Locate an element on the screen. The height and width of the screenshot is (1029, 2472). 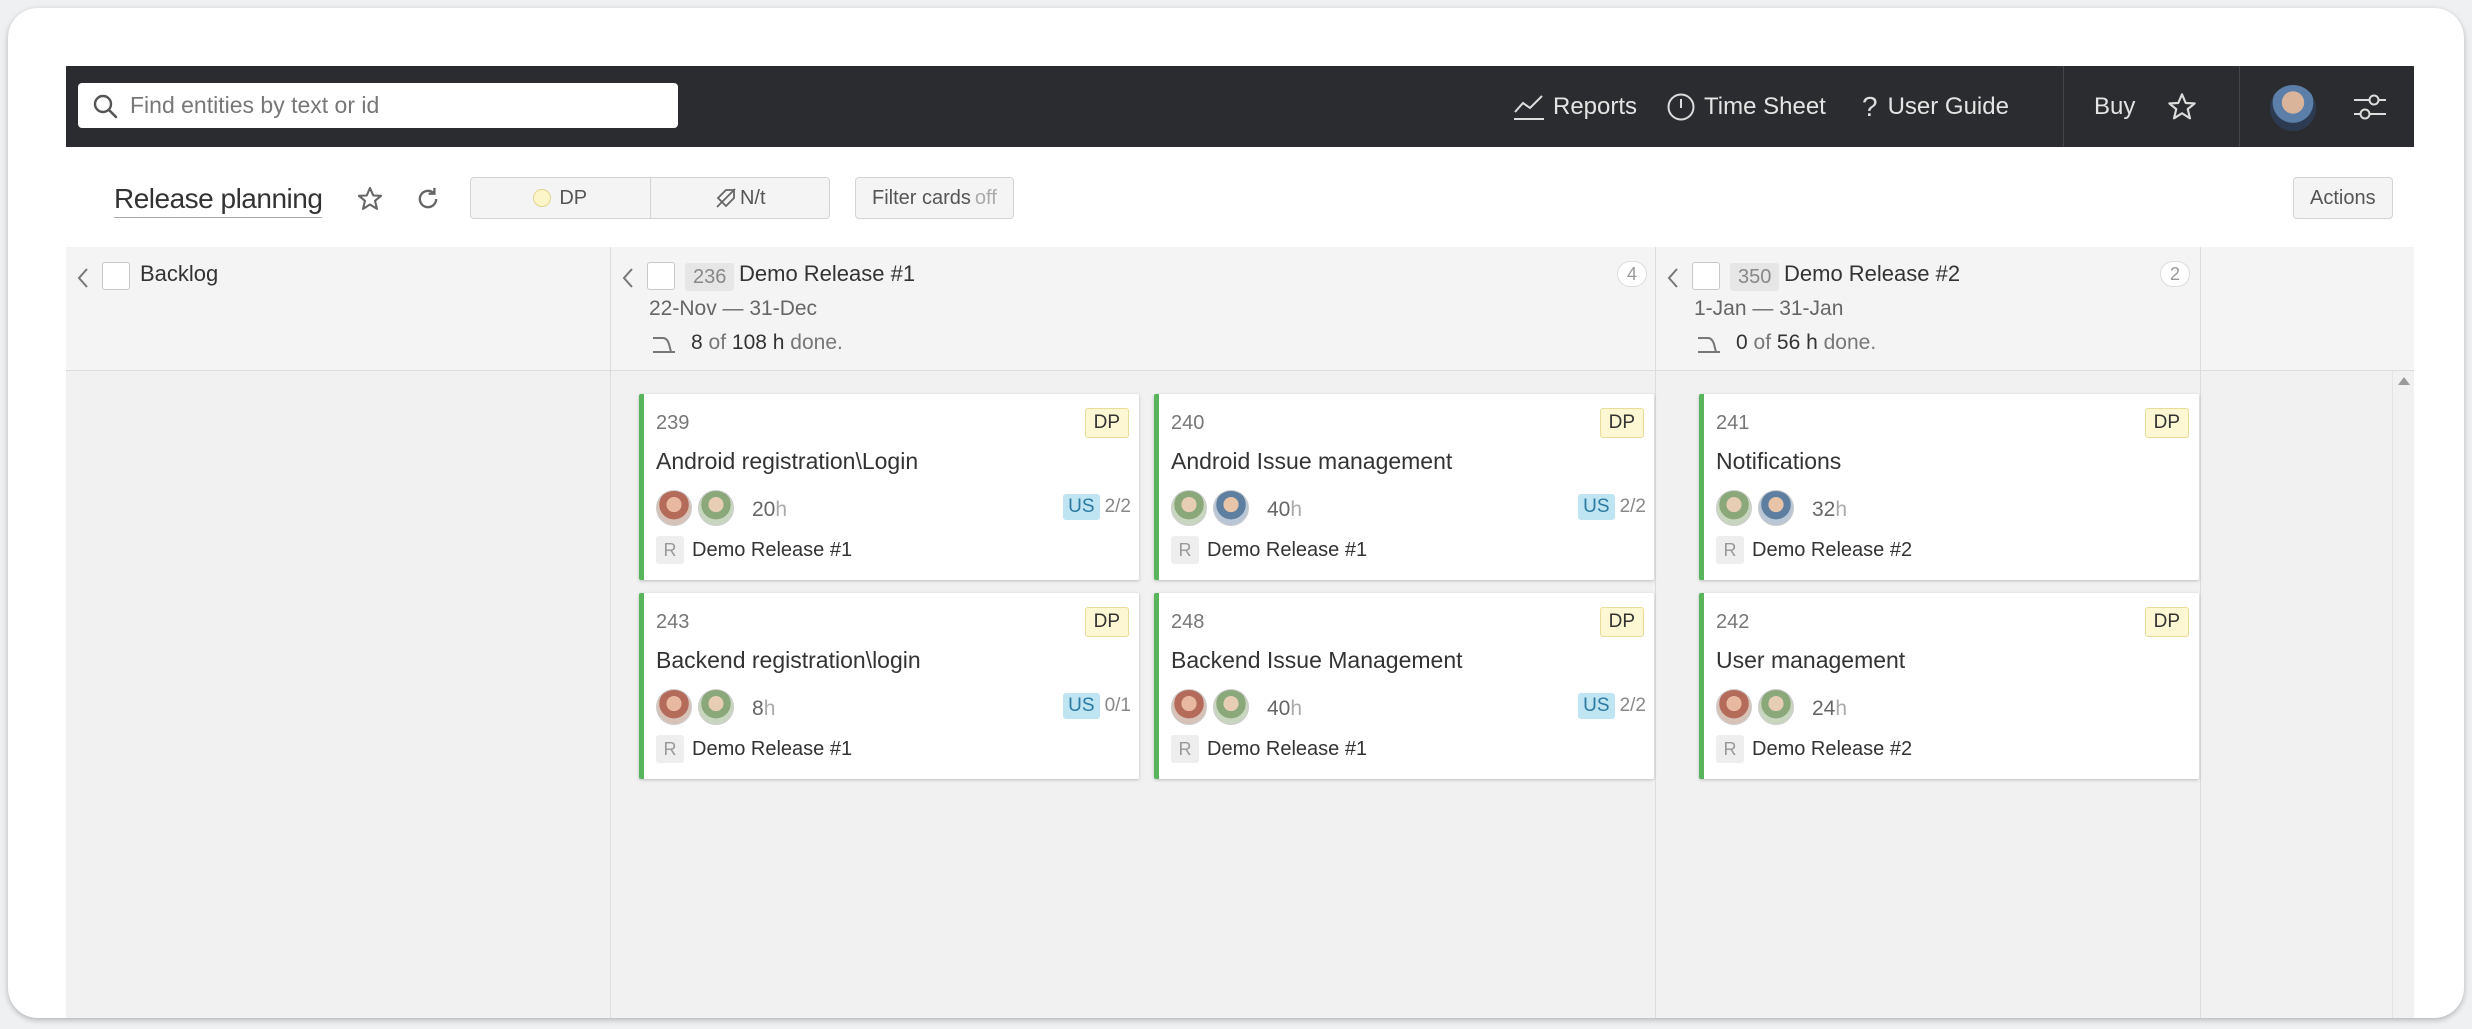
release-tag: R is located at coordinates (1185, 749).